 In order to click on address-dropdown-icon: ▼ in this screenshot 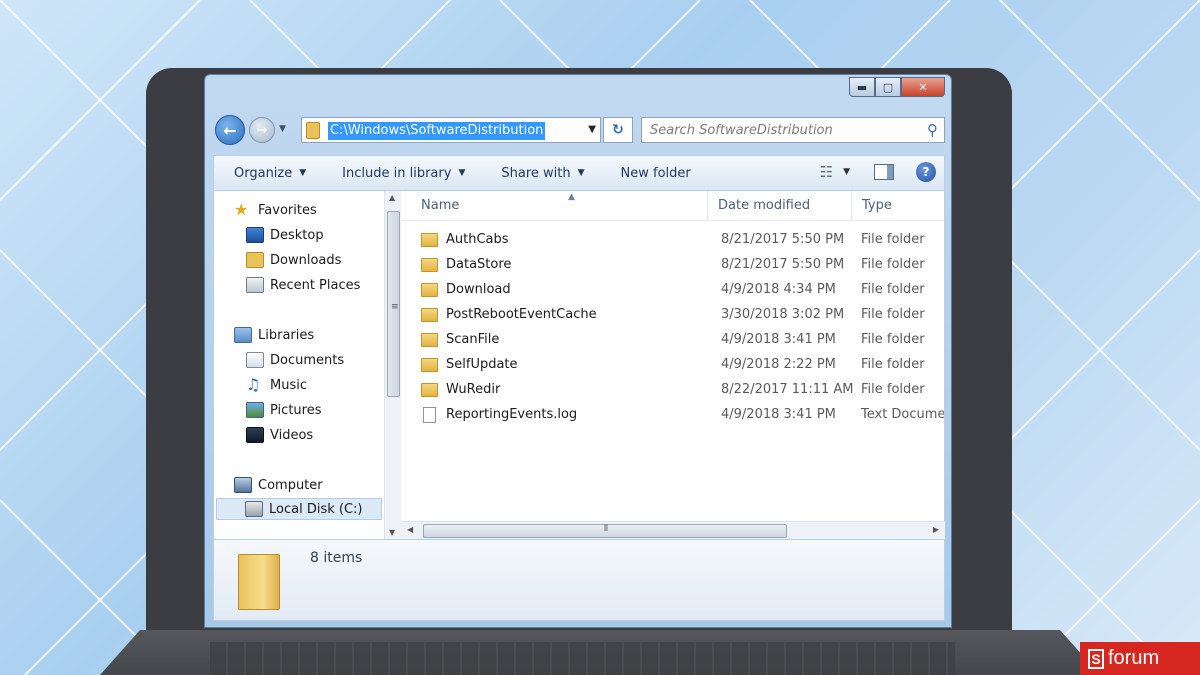, I will do `click(592, 129)`.